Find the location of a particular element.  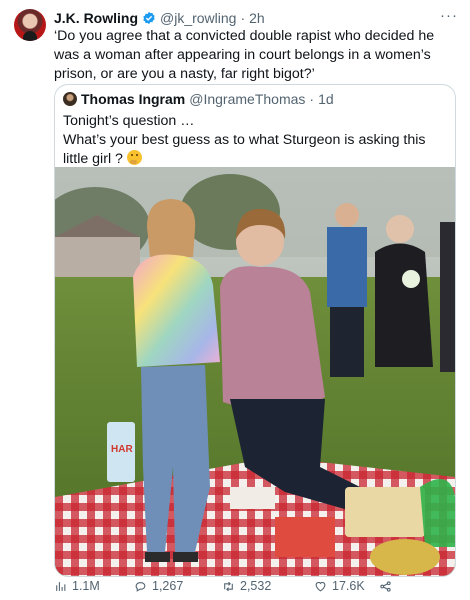

quoted-author-name: Thomas Ingram is located at coordinates (133, 99).